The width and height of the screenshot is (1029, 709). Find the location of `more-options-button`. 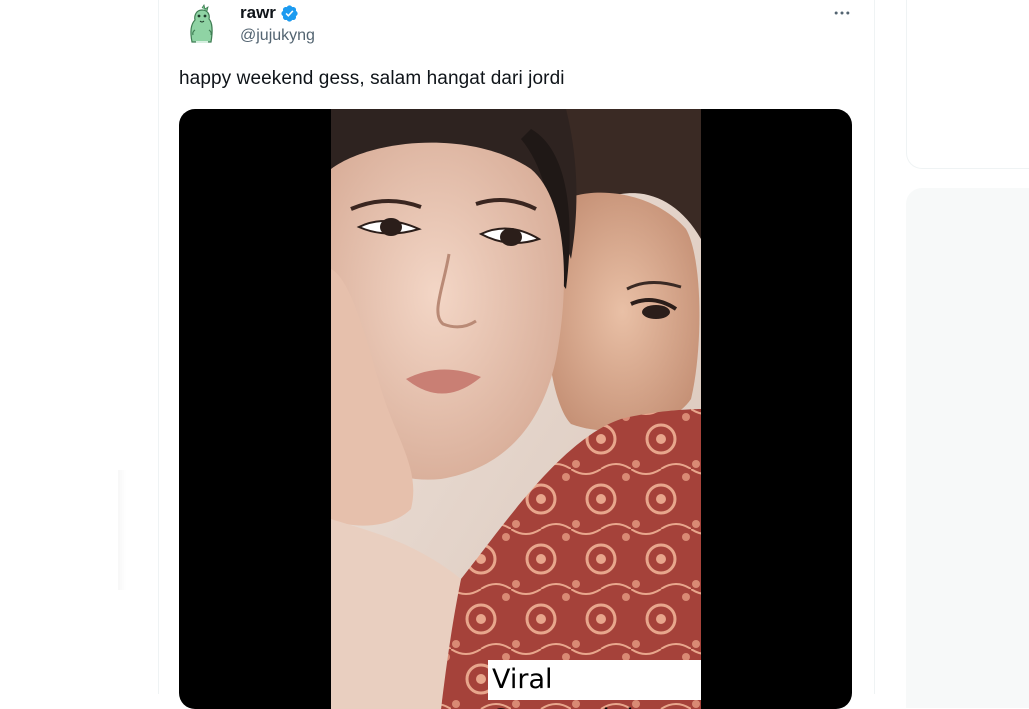

more-options-button is located at coordinates (842, 13).